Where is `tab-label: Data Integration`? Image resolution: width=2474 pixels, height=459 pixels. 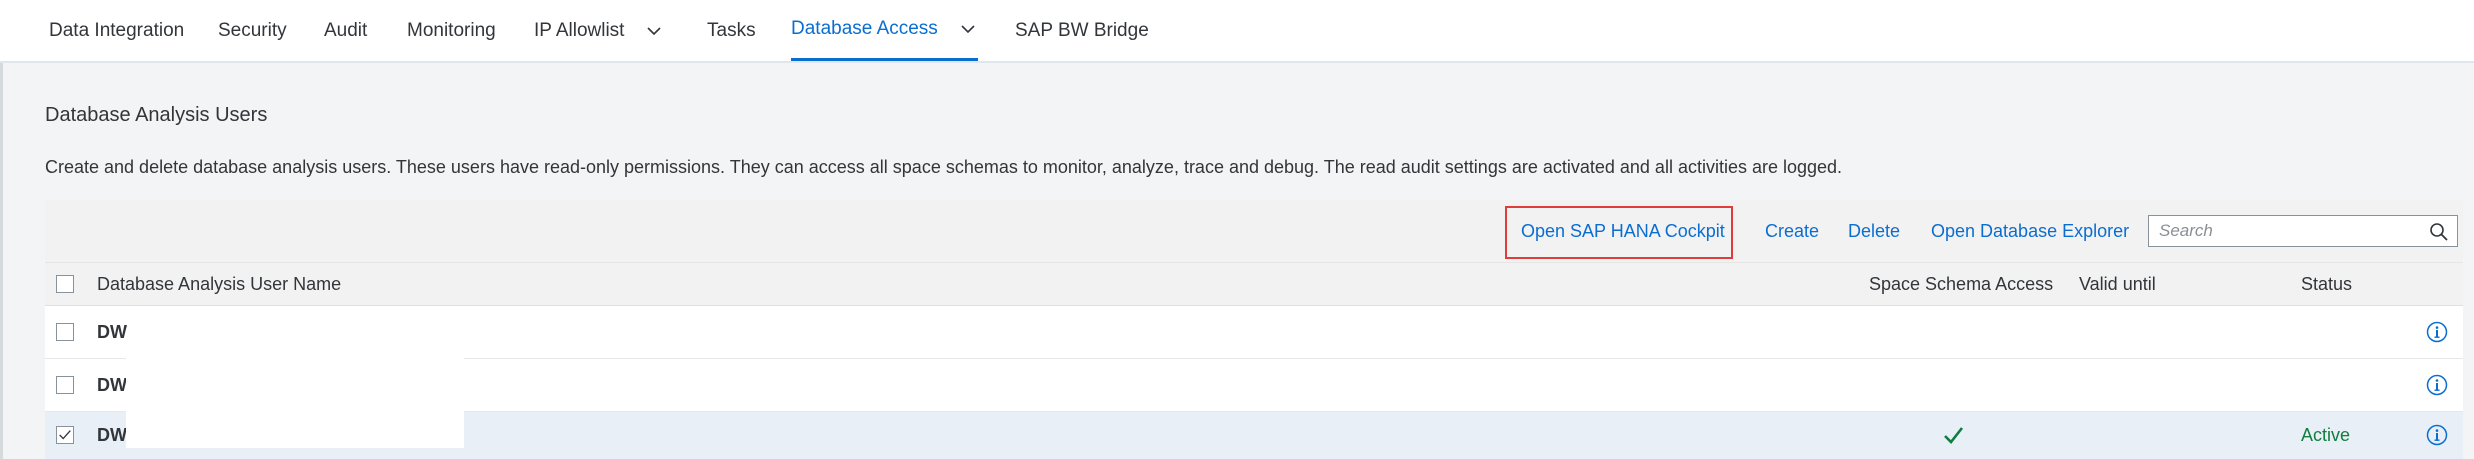 tab-label: Data Integration is located at coordinates (117, 30).